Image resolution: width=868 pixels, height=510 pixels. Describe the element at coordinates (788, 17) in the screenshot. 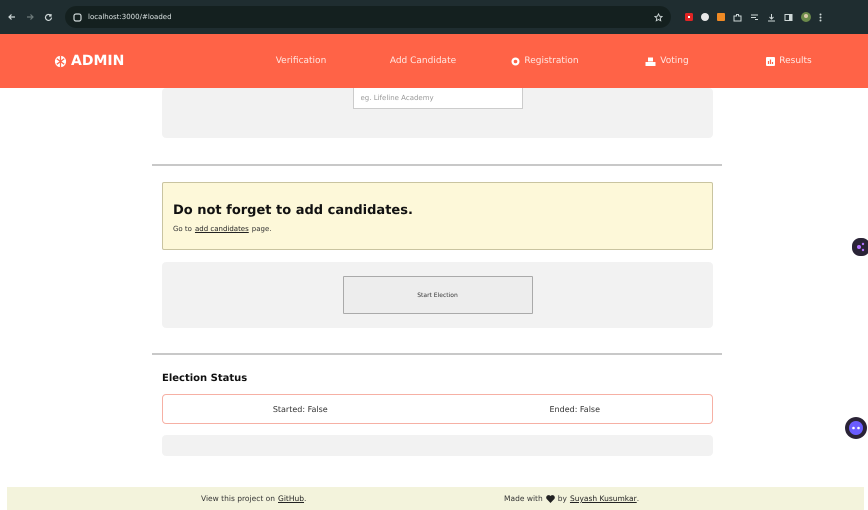

I see `sidebar-icon` at that location.